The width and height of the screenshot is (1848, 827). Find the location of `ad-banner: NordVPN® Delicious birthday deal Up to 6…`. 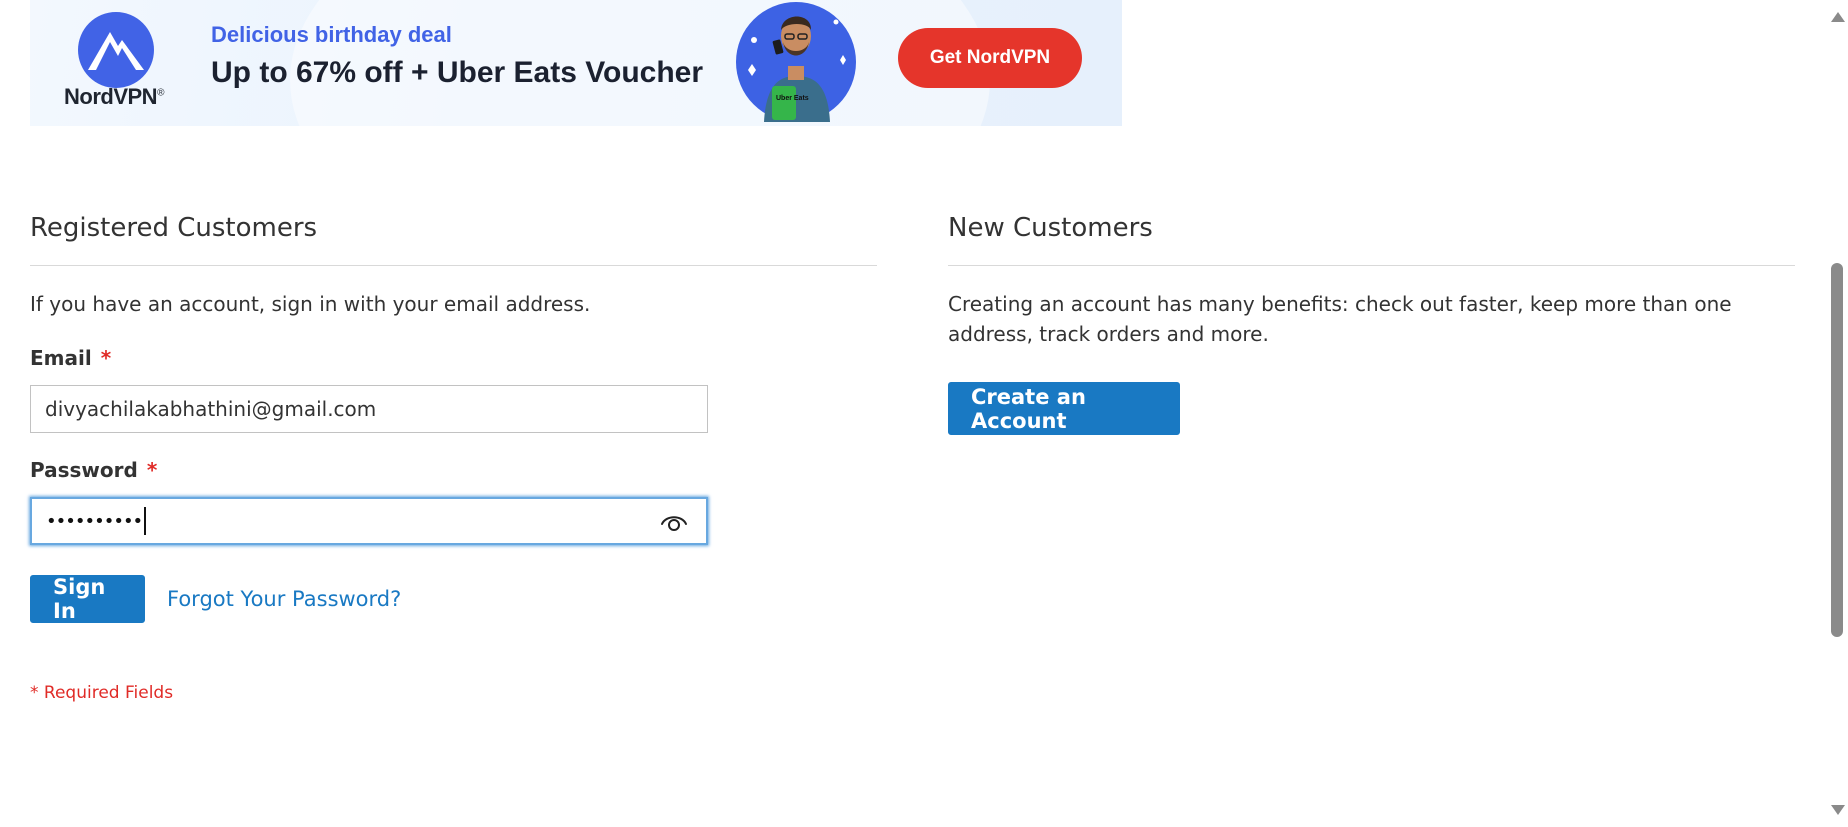

ad-banner: NordVPN® Delicious birthday deal Up to 6… is located at coordinates (576, 63).